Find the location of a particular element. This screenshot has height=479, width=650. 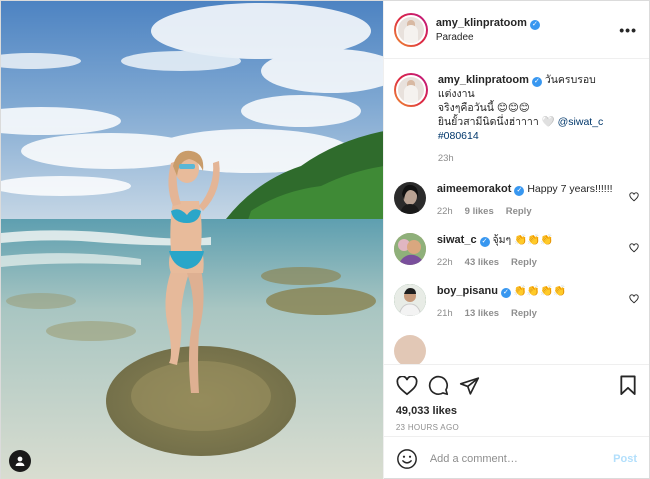

comment-likes: 9 likes is located at coordinates (479, 211).